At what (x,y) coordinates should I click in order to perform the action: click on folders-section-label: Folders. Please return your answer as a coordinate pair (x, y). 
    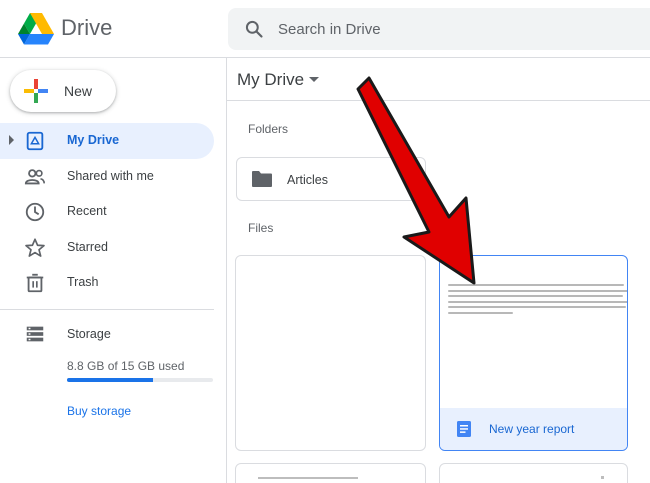
    Looking at the image, I should click on (268, 129).